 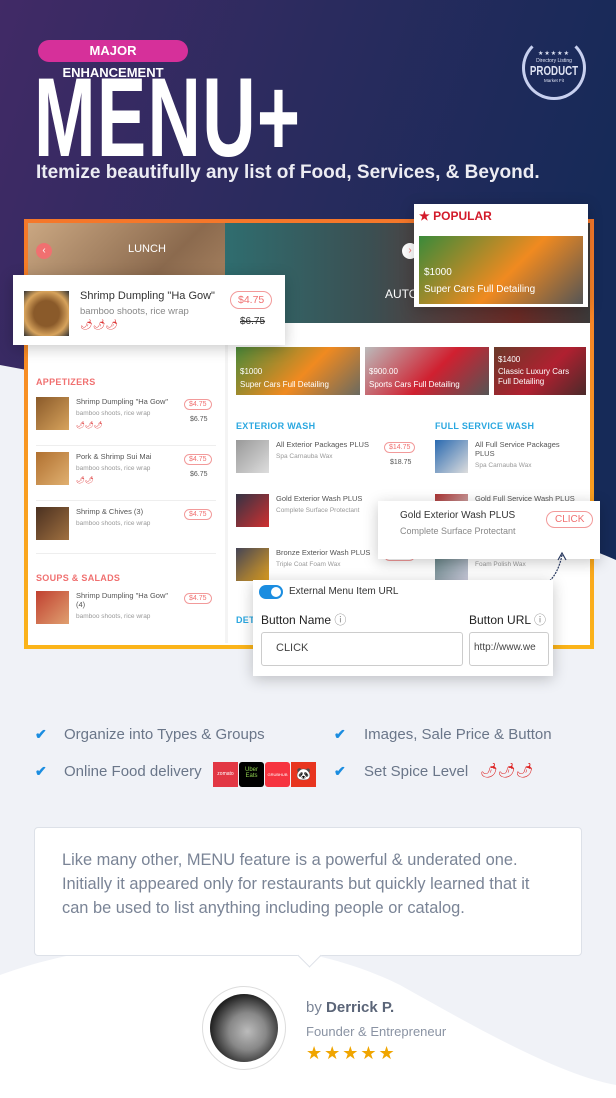 I want to click on car-card: $1400 Classic Luxury Cars Full Detailing, so click(x=540, y=371).